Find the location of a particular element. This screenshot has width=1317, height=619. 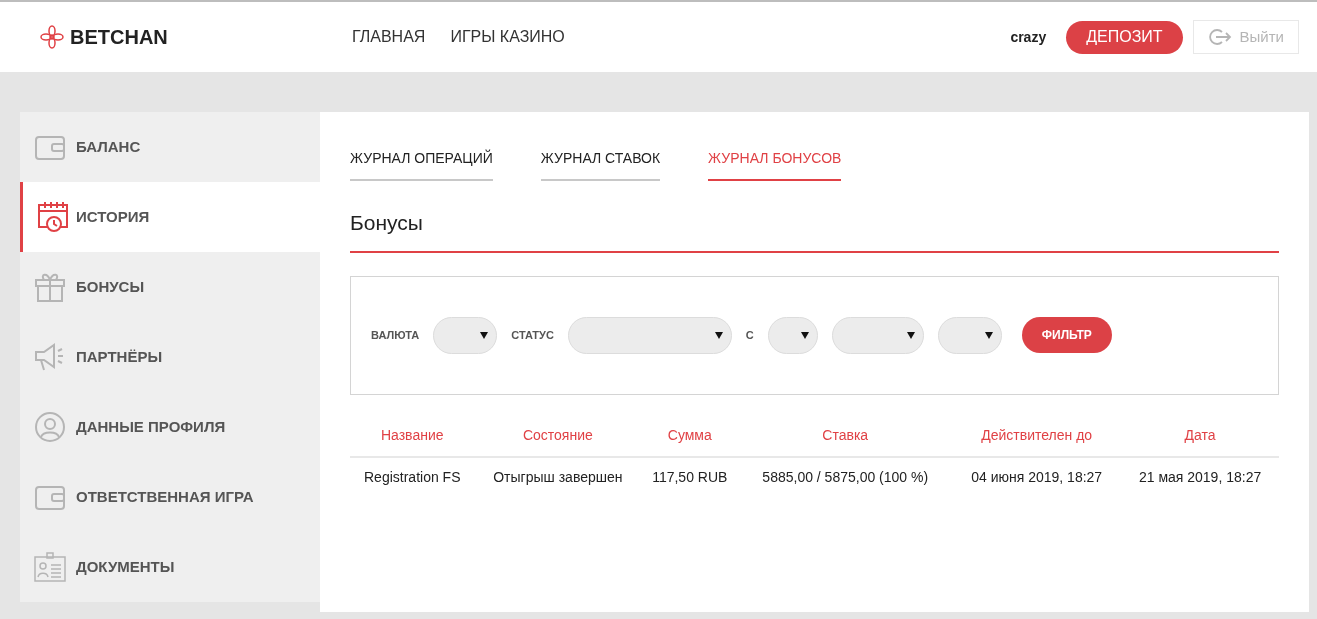

column-header: Сумма is located at coordinates (690, 435).